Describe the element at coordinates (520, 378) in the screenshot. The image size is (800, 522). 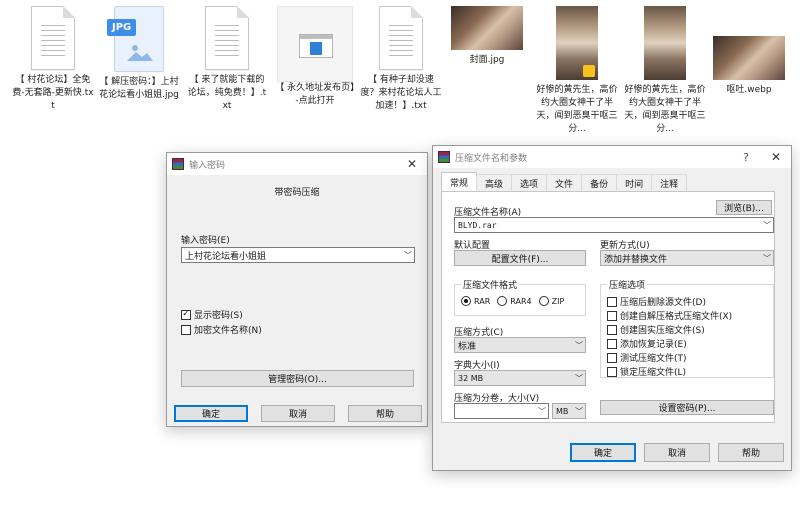
I see `dictionary-size-select: 32 MB ﹀` at that location.